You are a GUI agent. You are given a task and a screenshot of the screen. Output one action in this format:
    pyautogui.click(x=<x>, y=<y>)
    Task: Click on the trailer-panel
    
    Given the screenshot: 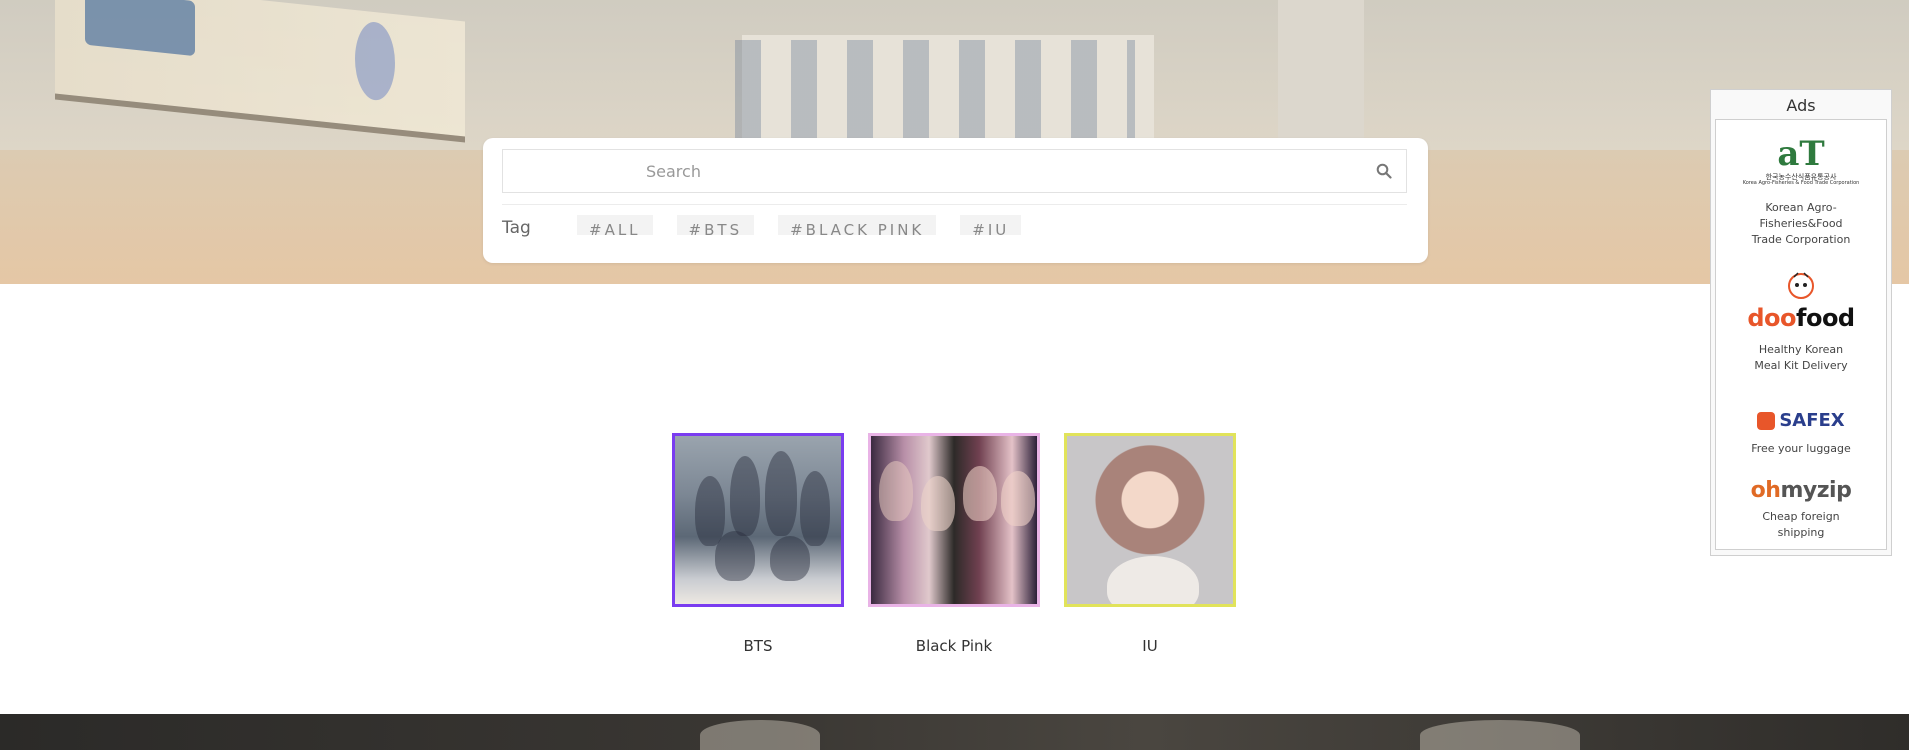 What is the action you would take?
    pyautogui.click(x=140, y=28)
    